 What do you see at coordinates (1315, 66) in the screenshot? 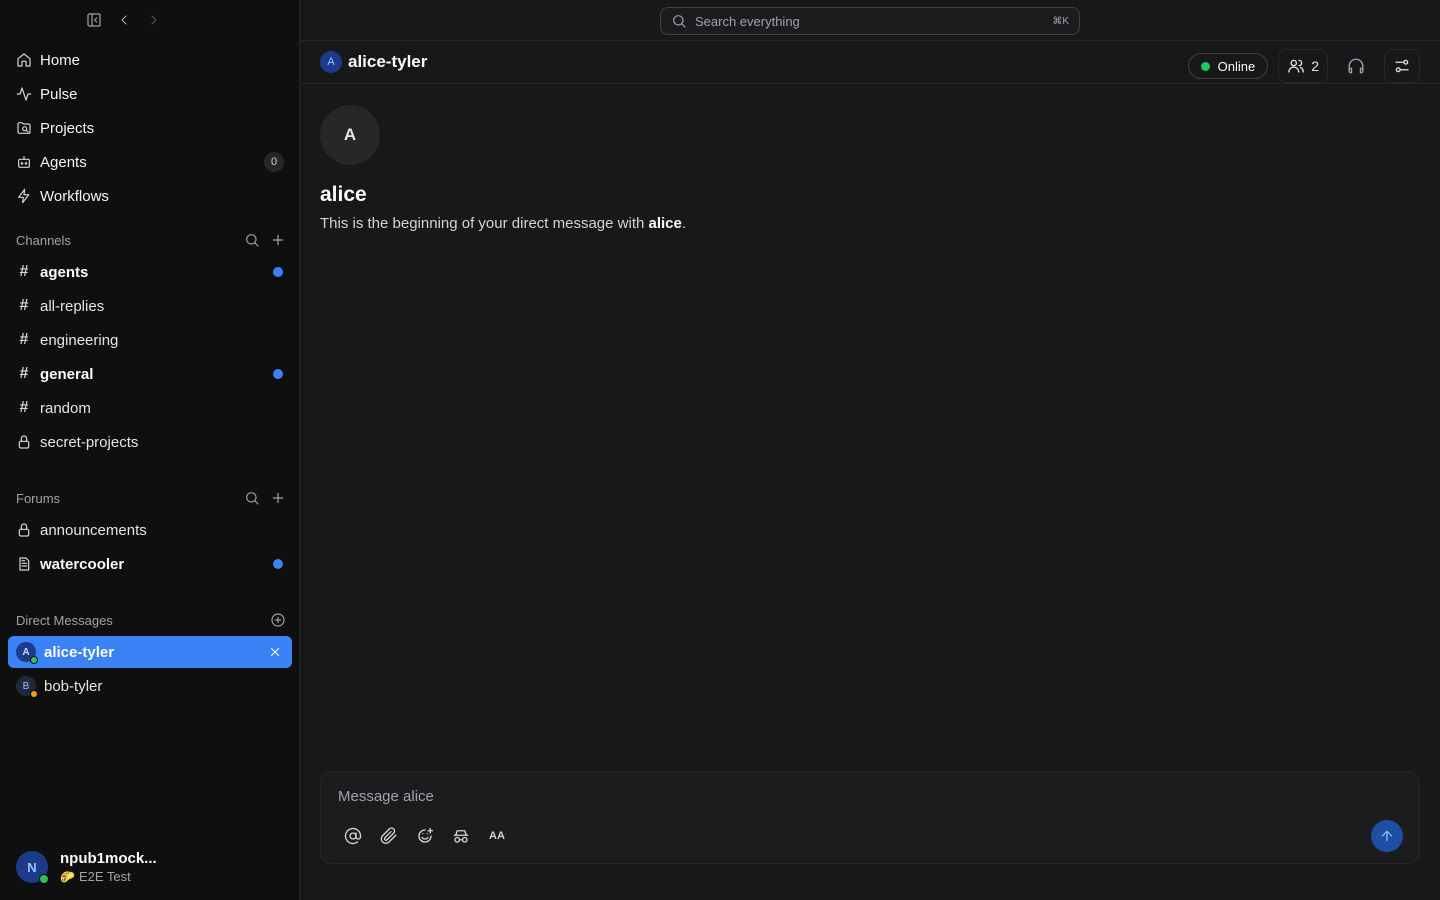
I see `members-count: 2` at bounding box center [1315, 66].